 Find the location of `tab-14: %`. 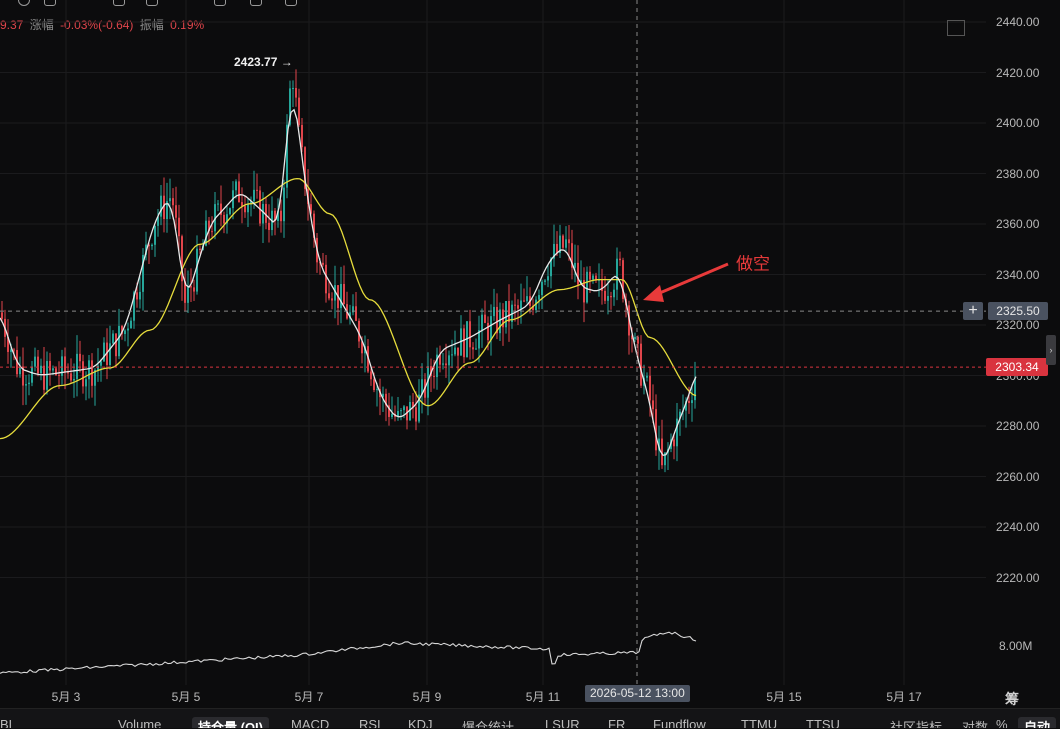

tab-14: % is located at coordinates (1002, 722).